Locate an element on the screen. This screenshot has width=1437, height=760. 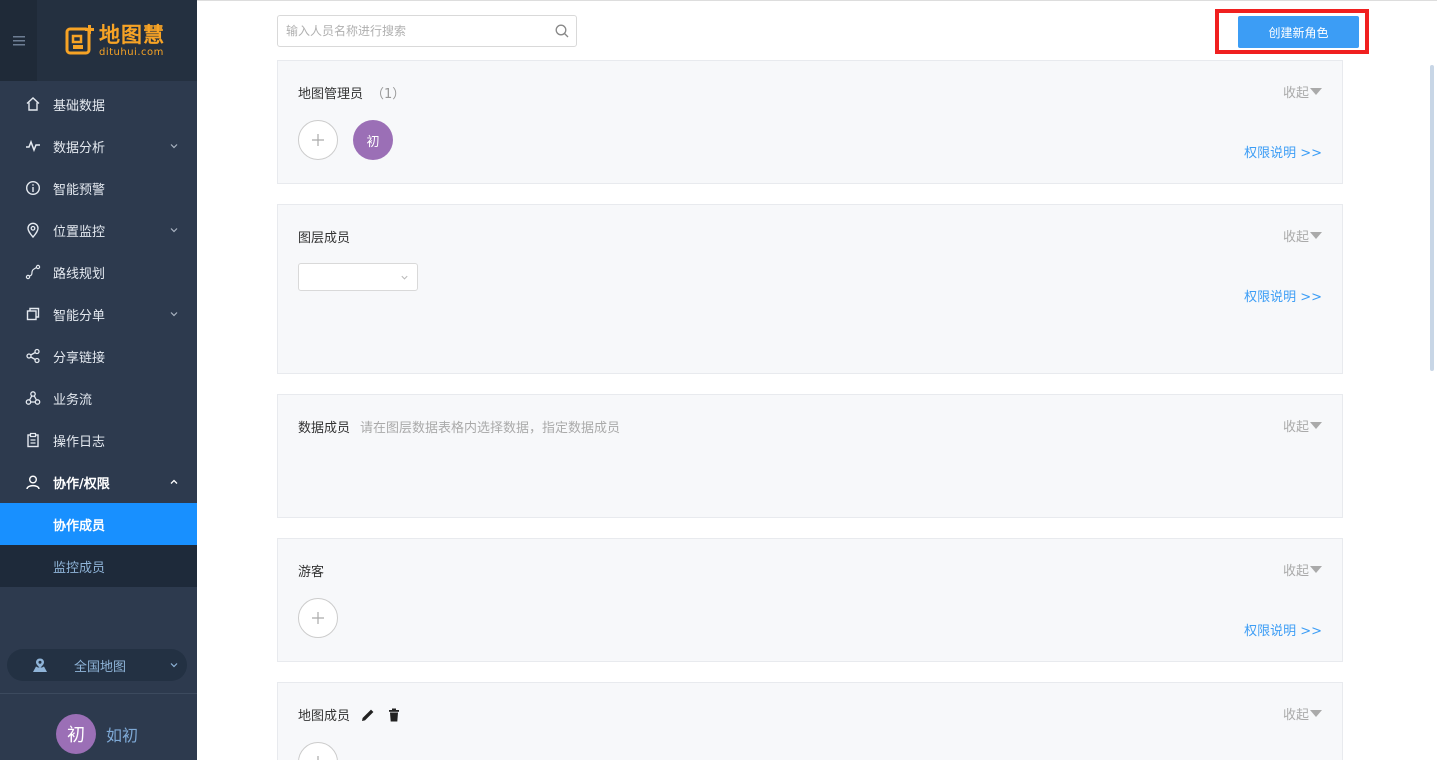
search-input is located at coordinates (416, 31).